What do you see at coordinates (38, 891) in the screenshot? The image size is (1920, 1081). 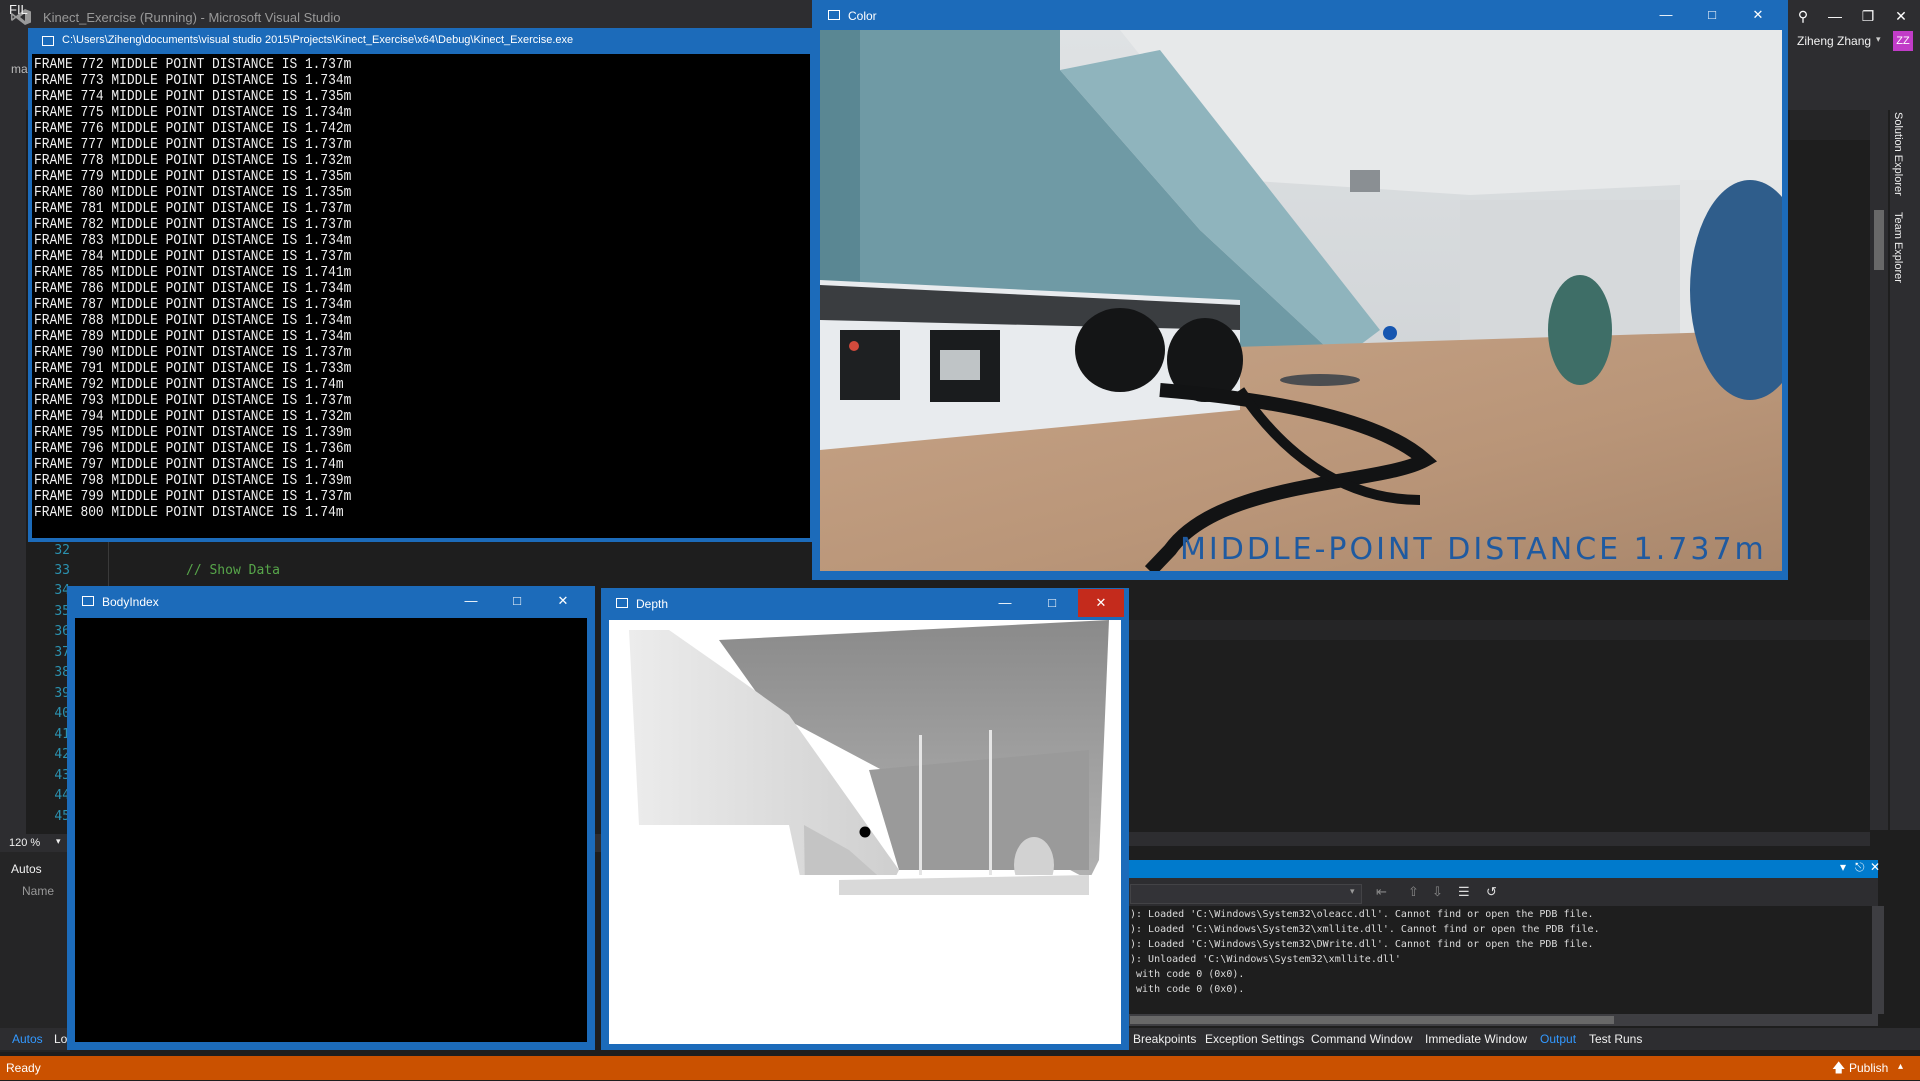 I see `autos-name-column: Name` at bounding box center [38, 891].